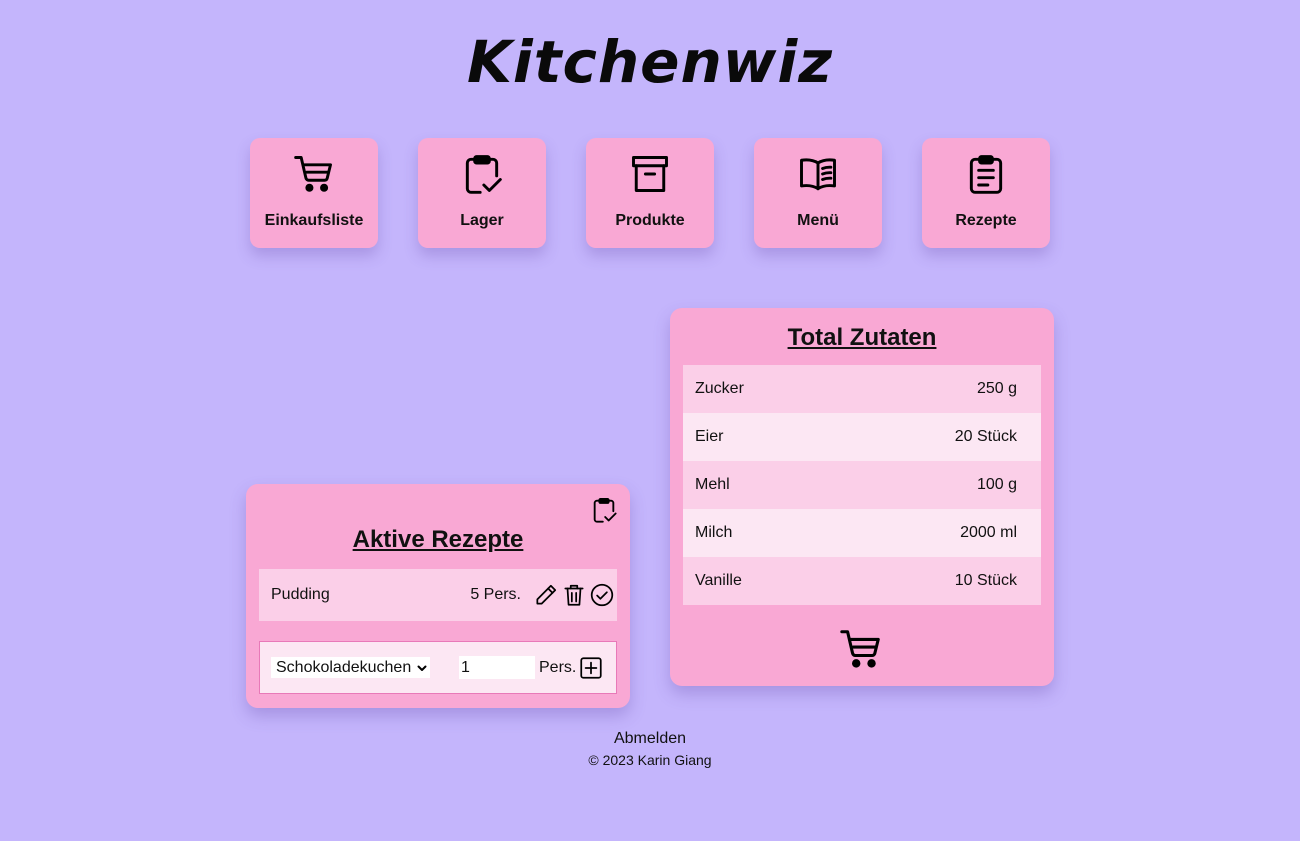 This screenshot has width=1300, height=841. Describe the element at coordinates (985, 436) in the screenshot. I see `ingredient-amount: 20 Stück` at that location.